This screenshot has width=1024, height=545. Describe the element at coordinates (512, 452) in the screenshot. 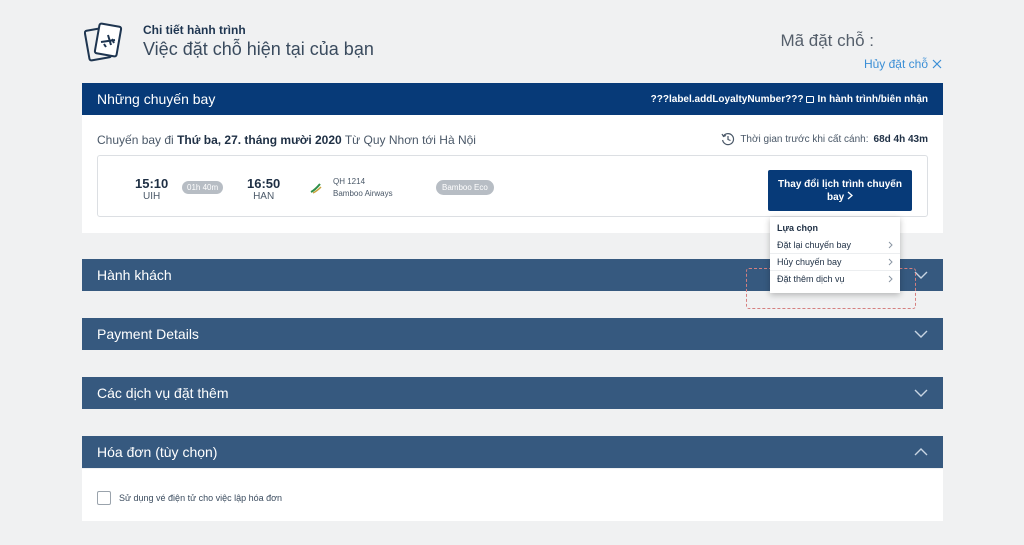

I see `invoice-section-header: Hóa đơn (tùy chọn)` at that location.